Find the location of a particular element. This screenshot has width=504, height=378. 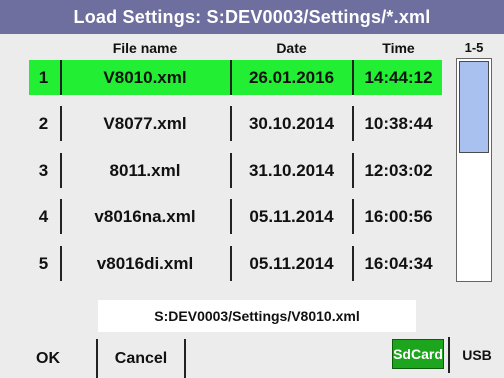

row-index: 3 is located at coordinates (43, 170).